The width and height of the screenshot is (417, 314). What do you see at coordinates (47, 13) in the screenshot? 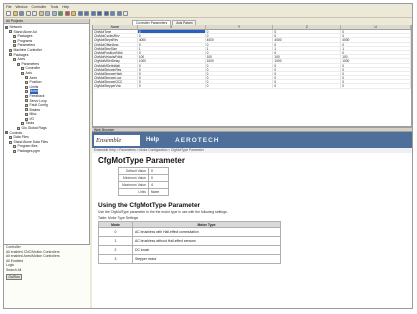
I see `undo-icon` at bounding box center [47, 13].